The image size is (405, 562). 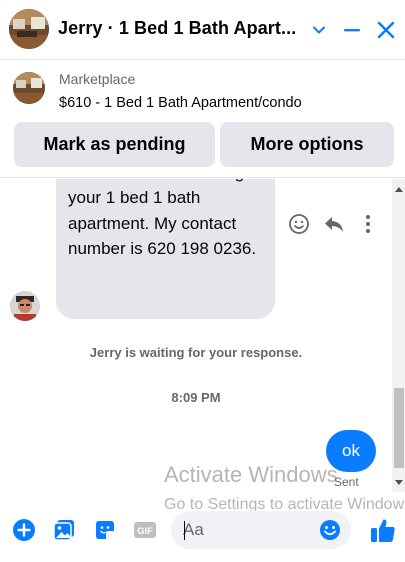 I want to click on minimize-icon, so click(x=352, y=30).